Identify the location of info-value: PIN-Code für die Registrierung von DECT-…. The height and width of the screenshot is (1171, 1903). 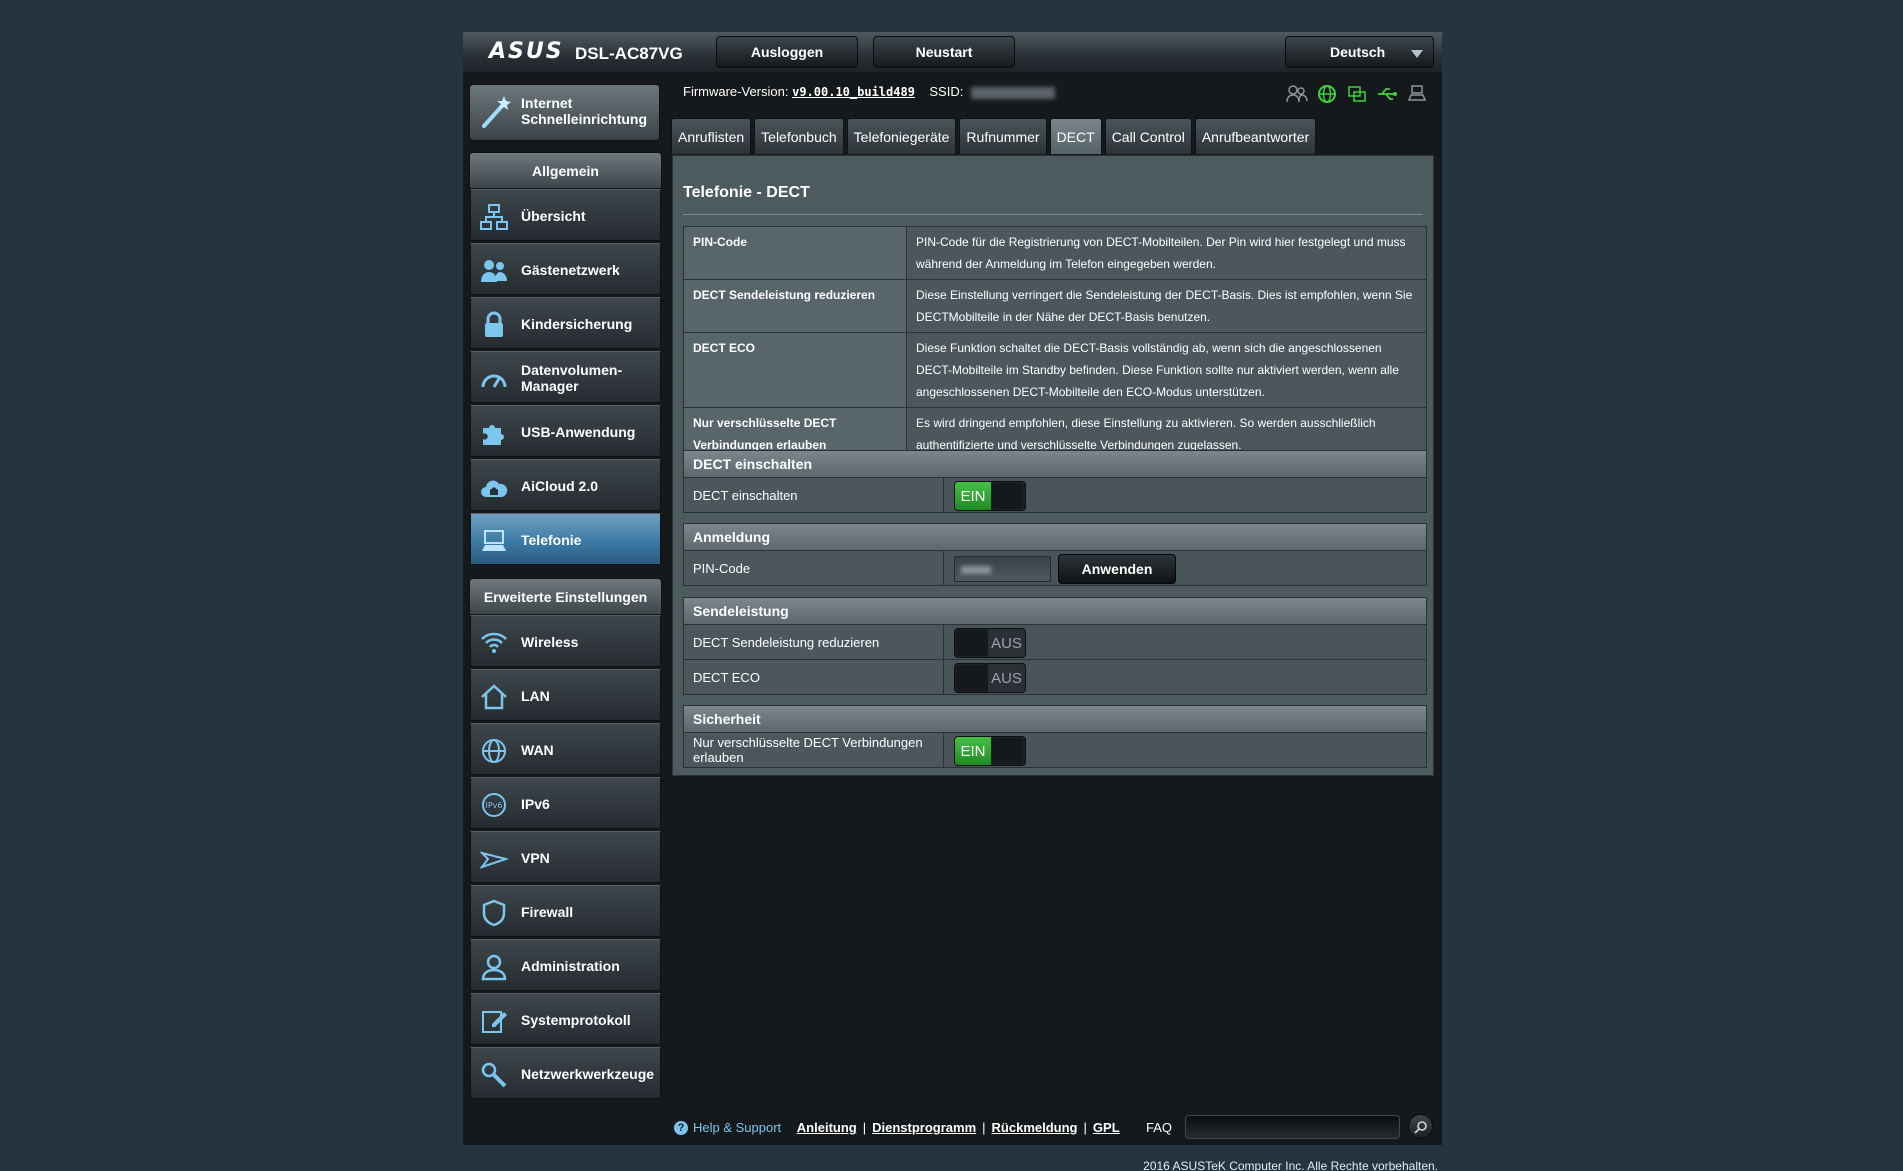
(1166, 253).